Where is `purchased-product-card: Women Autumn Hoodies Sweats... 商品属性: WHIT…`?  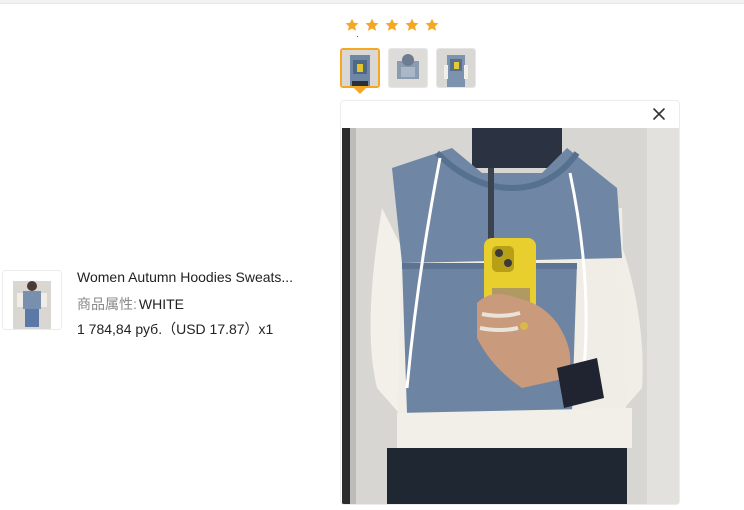
purchased-product-card: Women Autumn Hoodies Sweats... 商品属性: WHIT… is located at coordinates (165, 301).